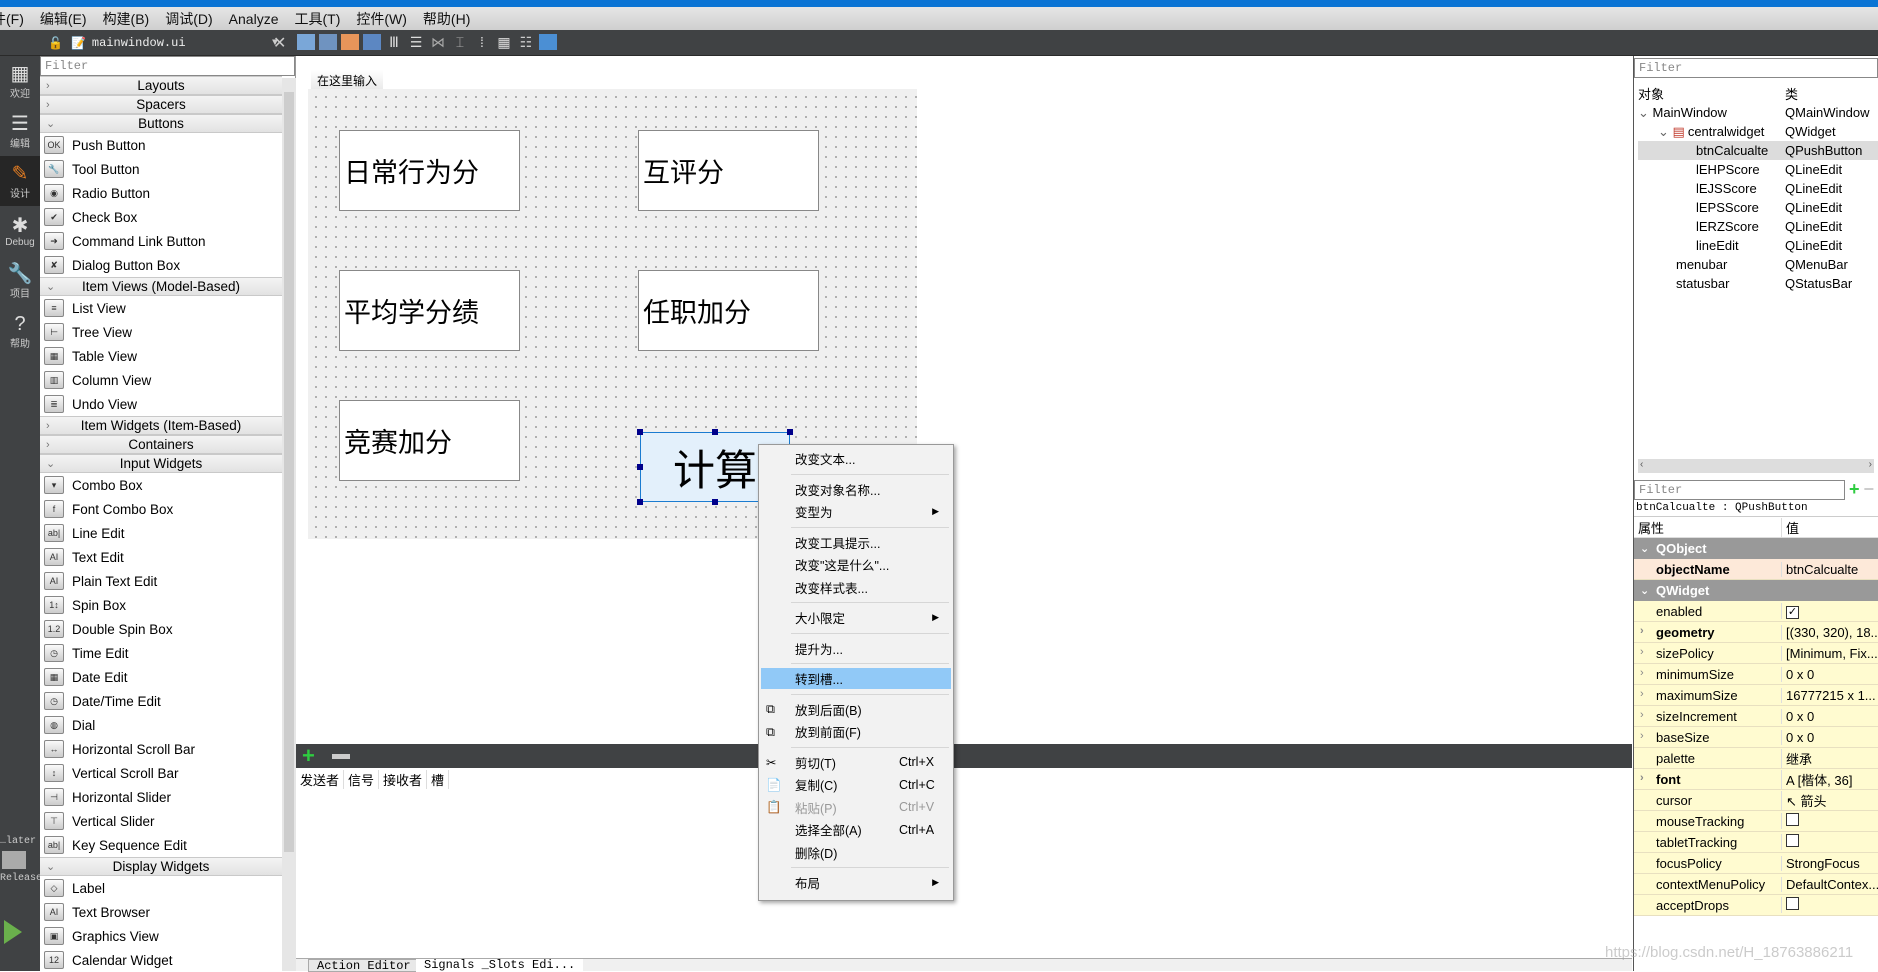 This screenshot has width=1878, height=972. I want to click on widget-item-vertical-scroll-bar: ↕ Vertical Scroll Bar, so click(161, 773).